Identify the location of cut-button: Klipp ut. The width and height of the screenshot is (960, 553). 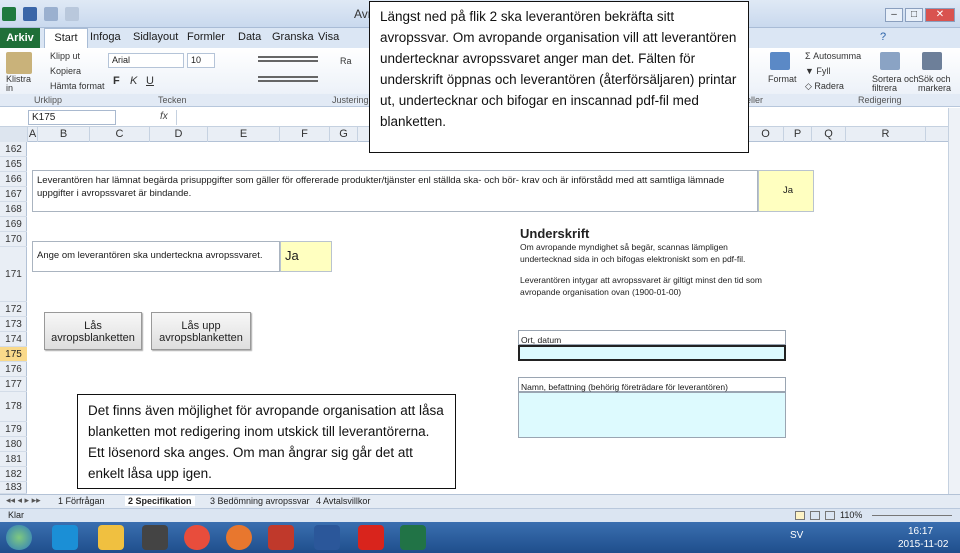
(65, 56).